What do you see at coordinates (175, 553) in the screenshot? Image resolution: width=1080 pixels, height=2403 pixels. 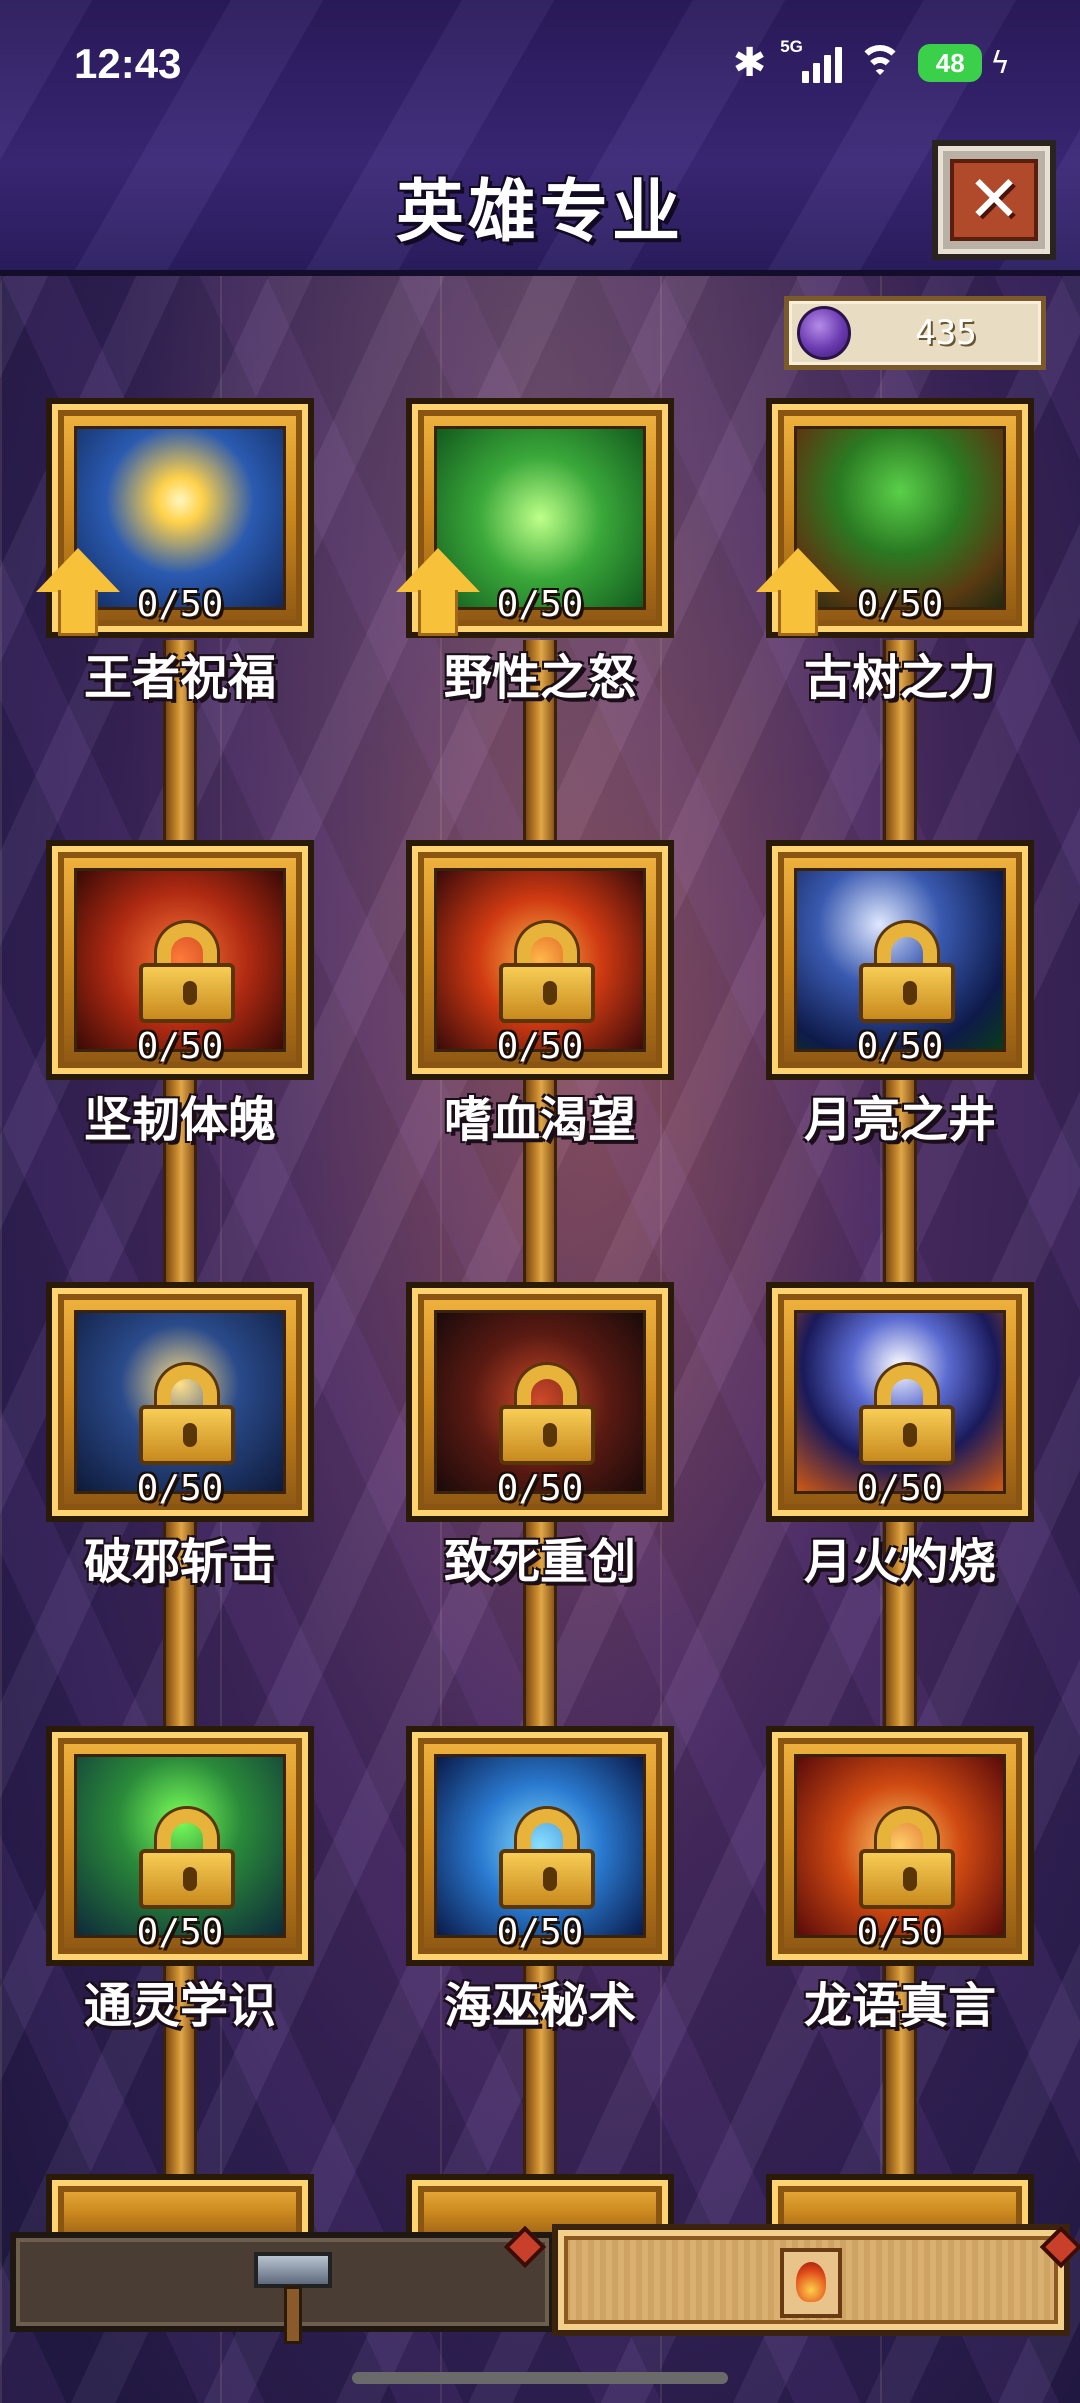 I see `skill-card: 0/50 王者祝福` at bounding box center [175, 553].